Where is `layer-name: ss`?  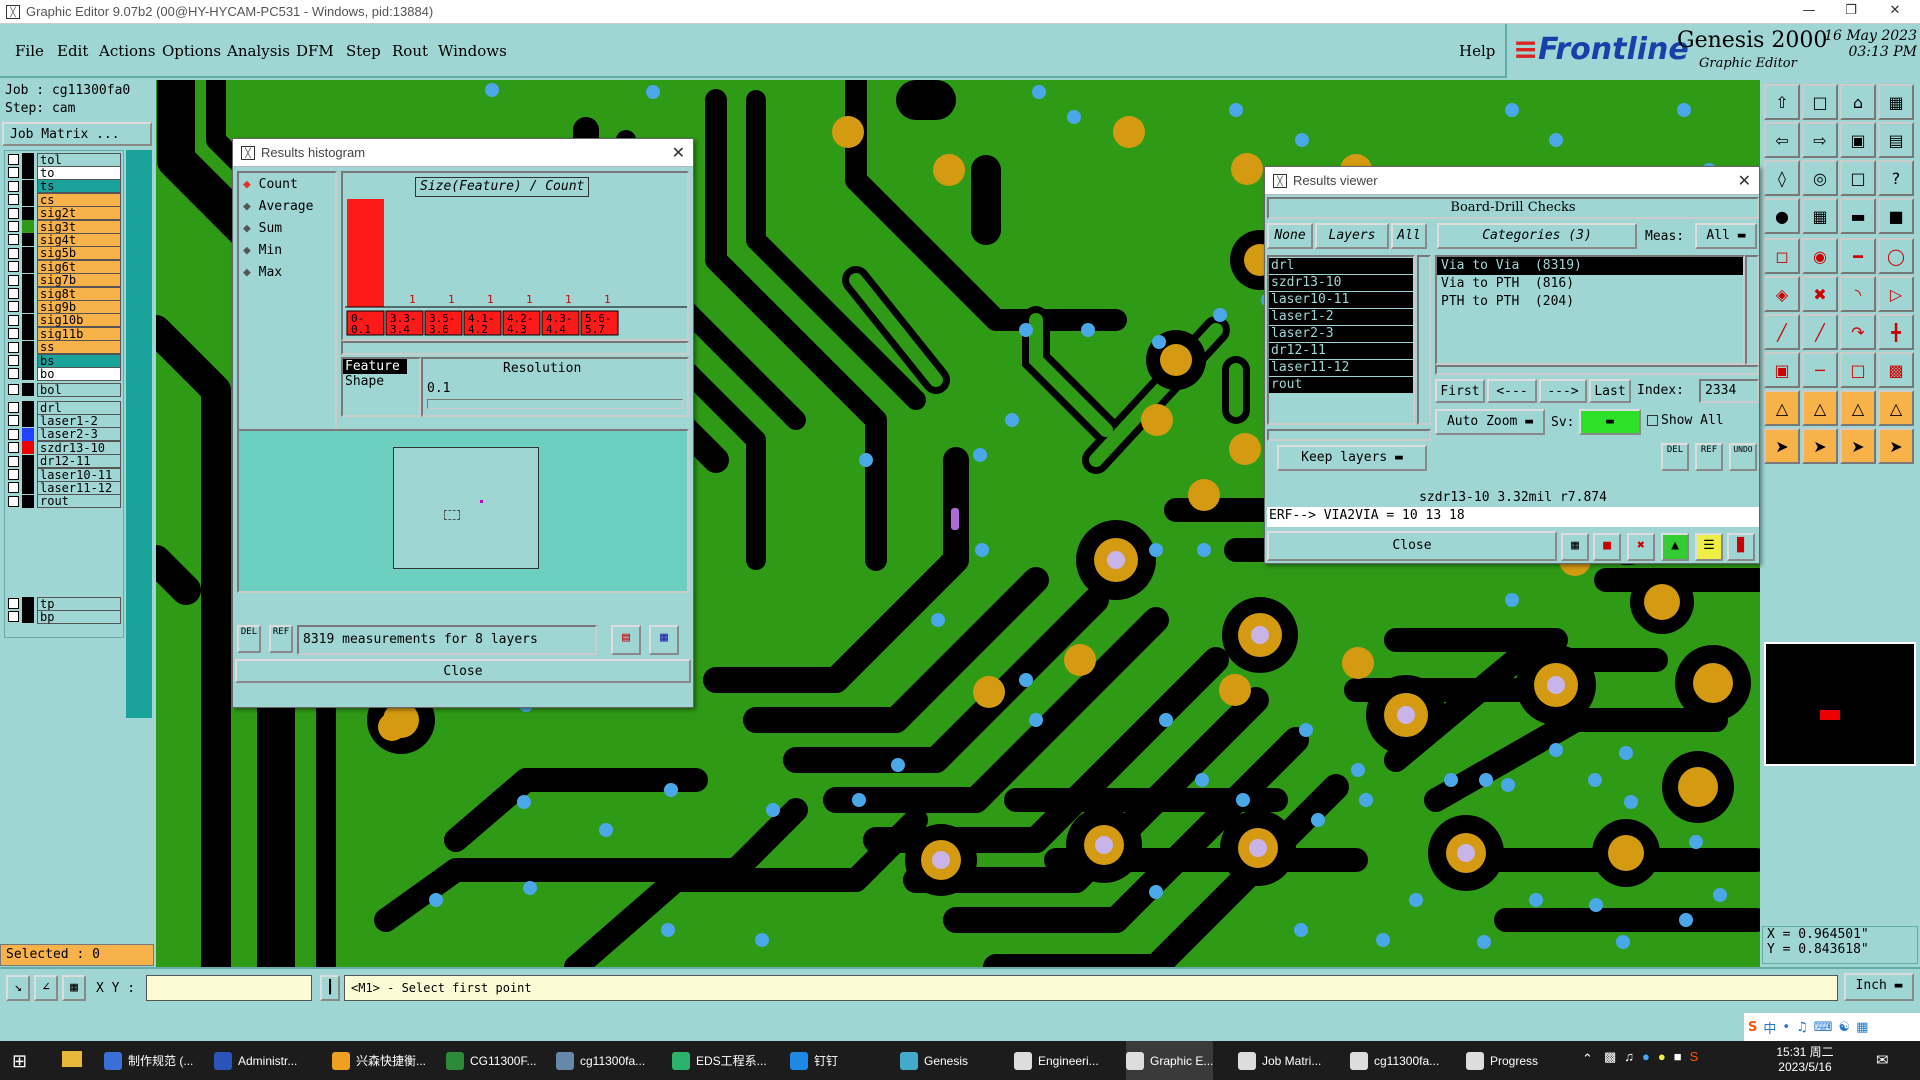
layer-name: ss is located at coordinates (79, 347).